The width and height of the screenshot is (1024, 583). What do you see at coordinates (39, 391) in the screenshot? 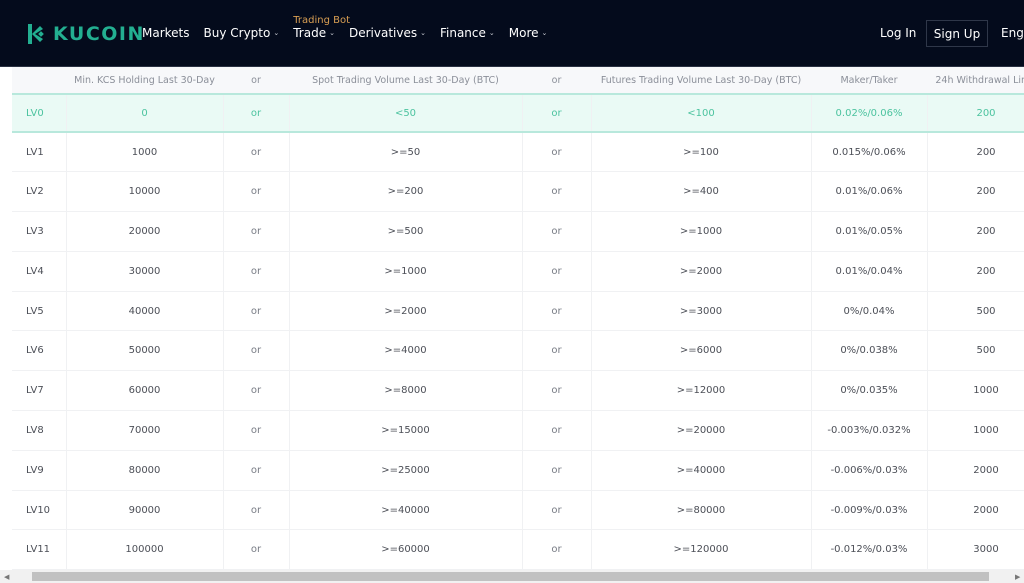
I see `level-cell: LV7` at bounding box center [39, 391].